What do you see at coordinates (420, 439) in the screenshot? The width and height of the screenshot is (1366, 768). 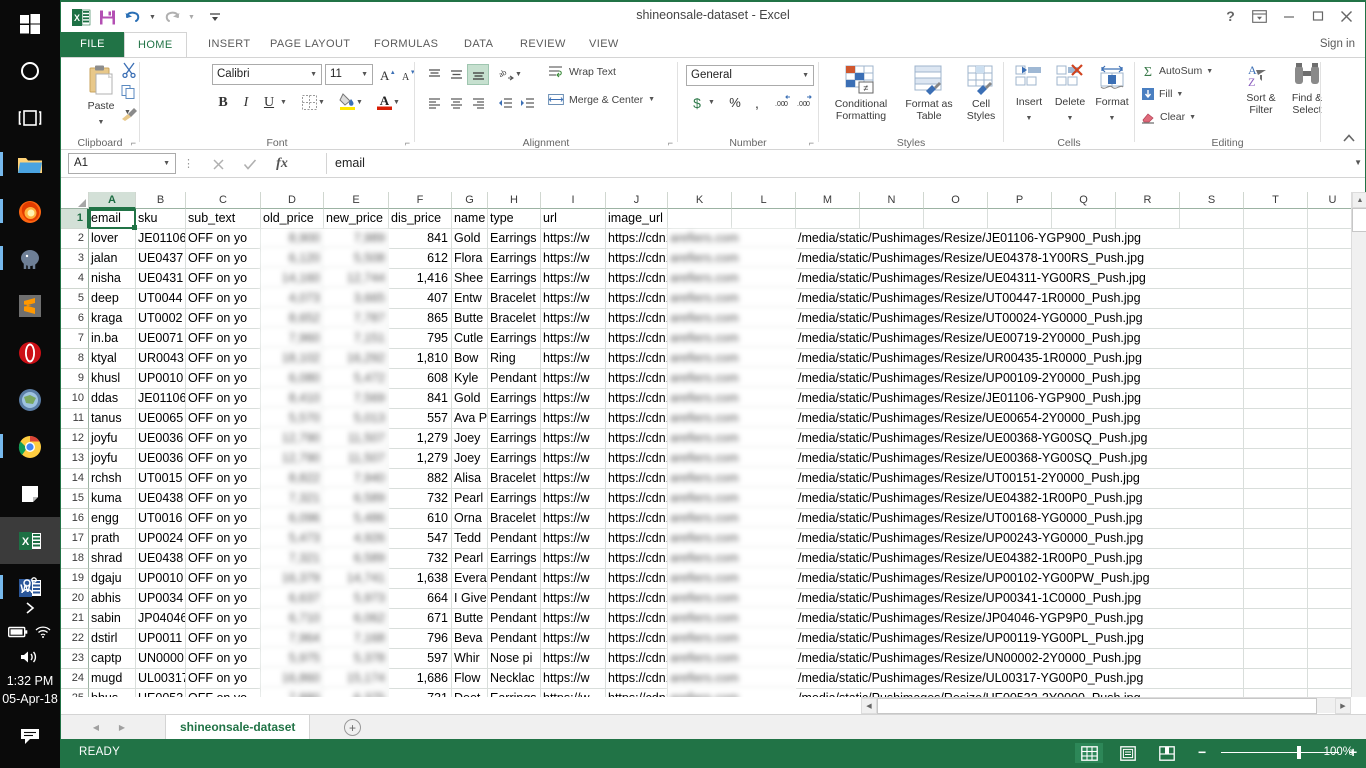 I see `cell: 1,279` at bounding box center [420, 439].